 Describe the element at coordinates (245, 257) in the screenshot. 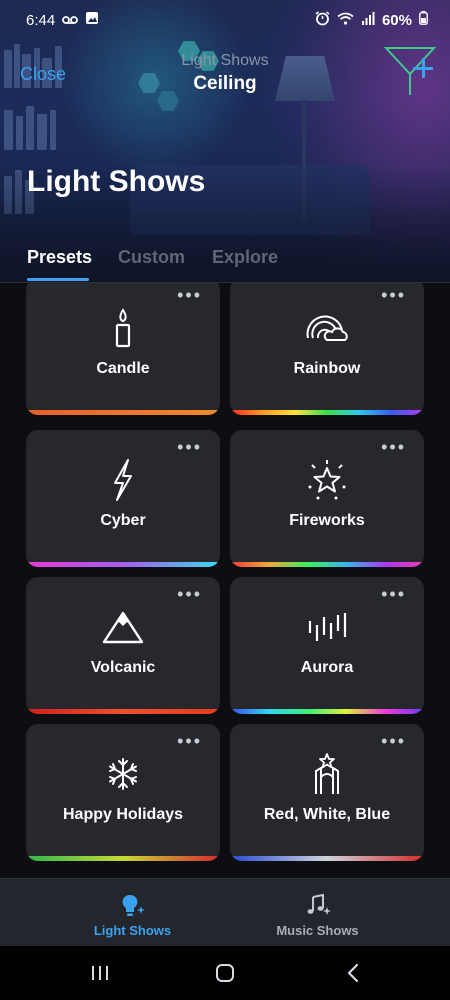

I see `tab-explore: Explore` at that location.